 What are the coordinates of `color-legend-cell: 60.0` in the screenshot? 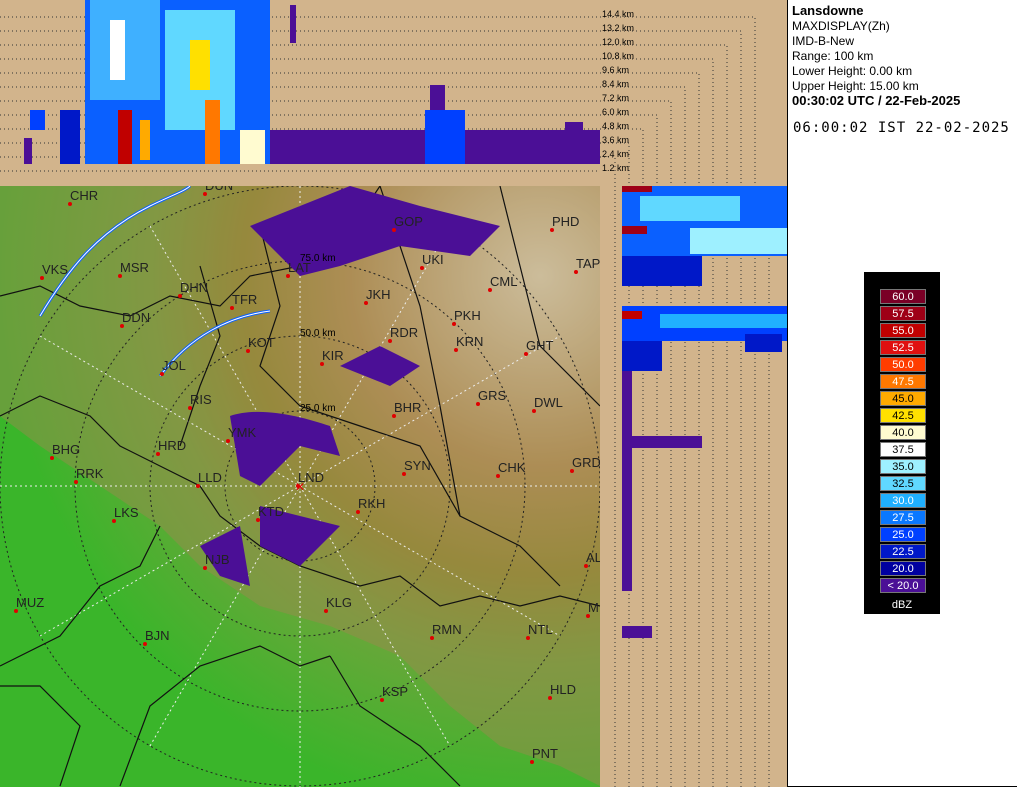 It's located at (903, 296).